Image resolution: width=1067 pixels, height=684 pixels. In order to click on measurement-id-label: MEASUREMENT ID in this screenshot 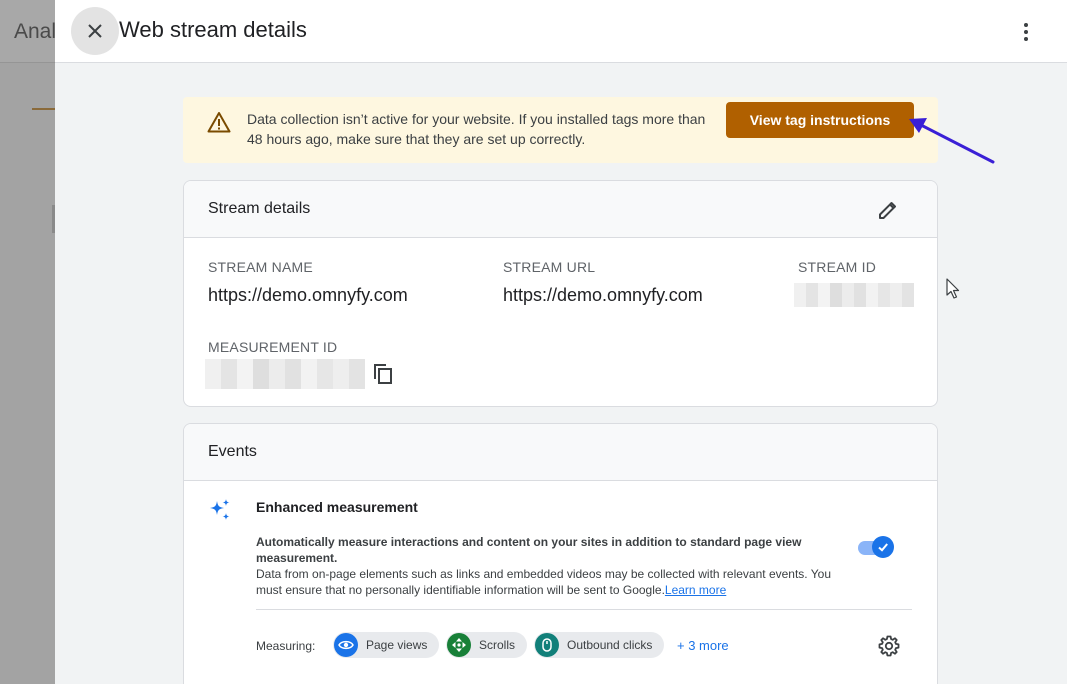, I will do `click(273, 347)`.